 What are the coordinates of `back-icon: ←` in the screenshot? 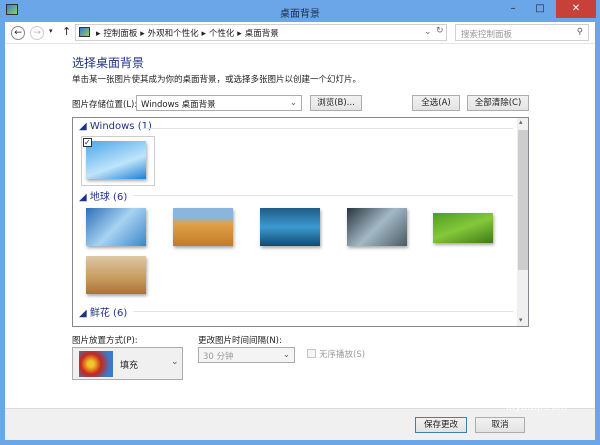 It's located at (18, 33).